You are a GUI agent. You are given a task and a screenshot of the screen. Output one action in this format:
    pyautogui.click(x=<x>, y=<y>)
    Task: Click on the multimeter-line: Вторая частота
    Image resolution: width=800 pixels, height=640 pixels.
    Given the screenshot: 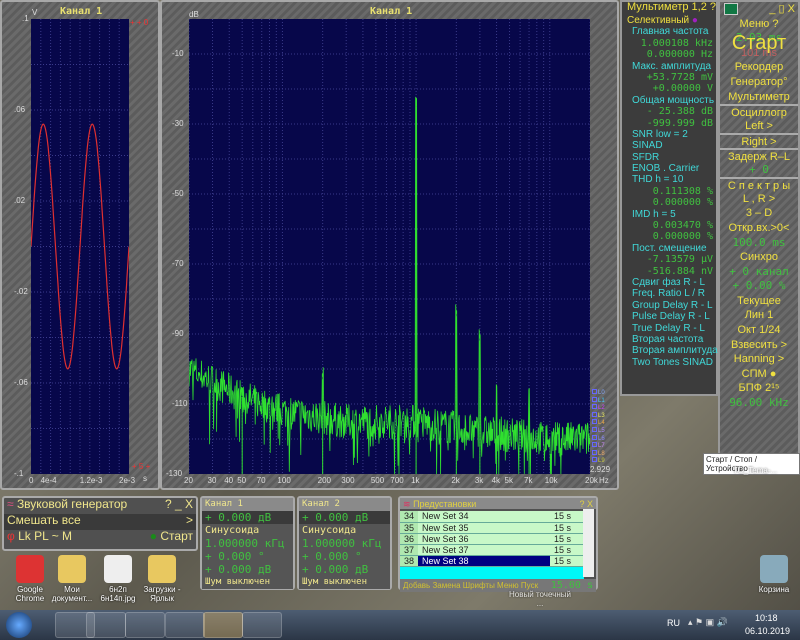 What is the action you would take?
    pyautogui.click(x=671, y=339)
    